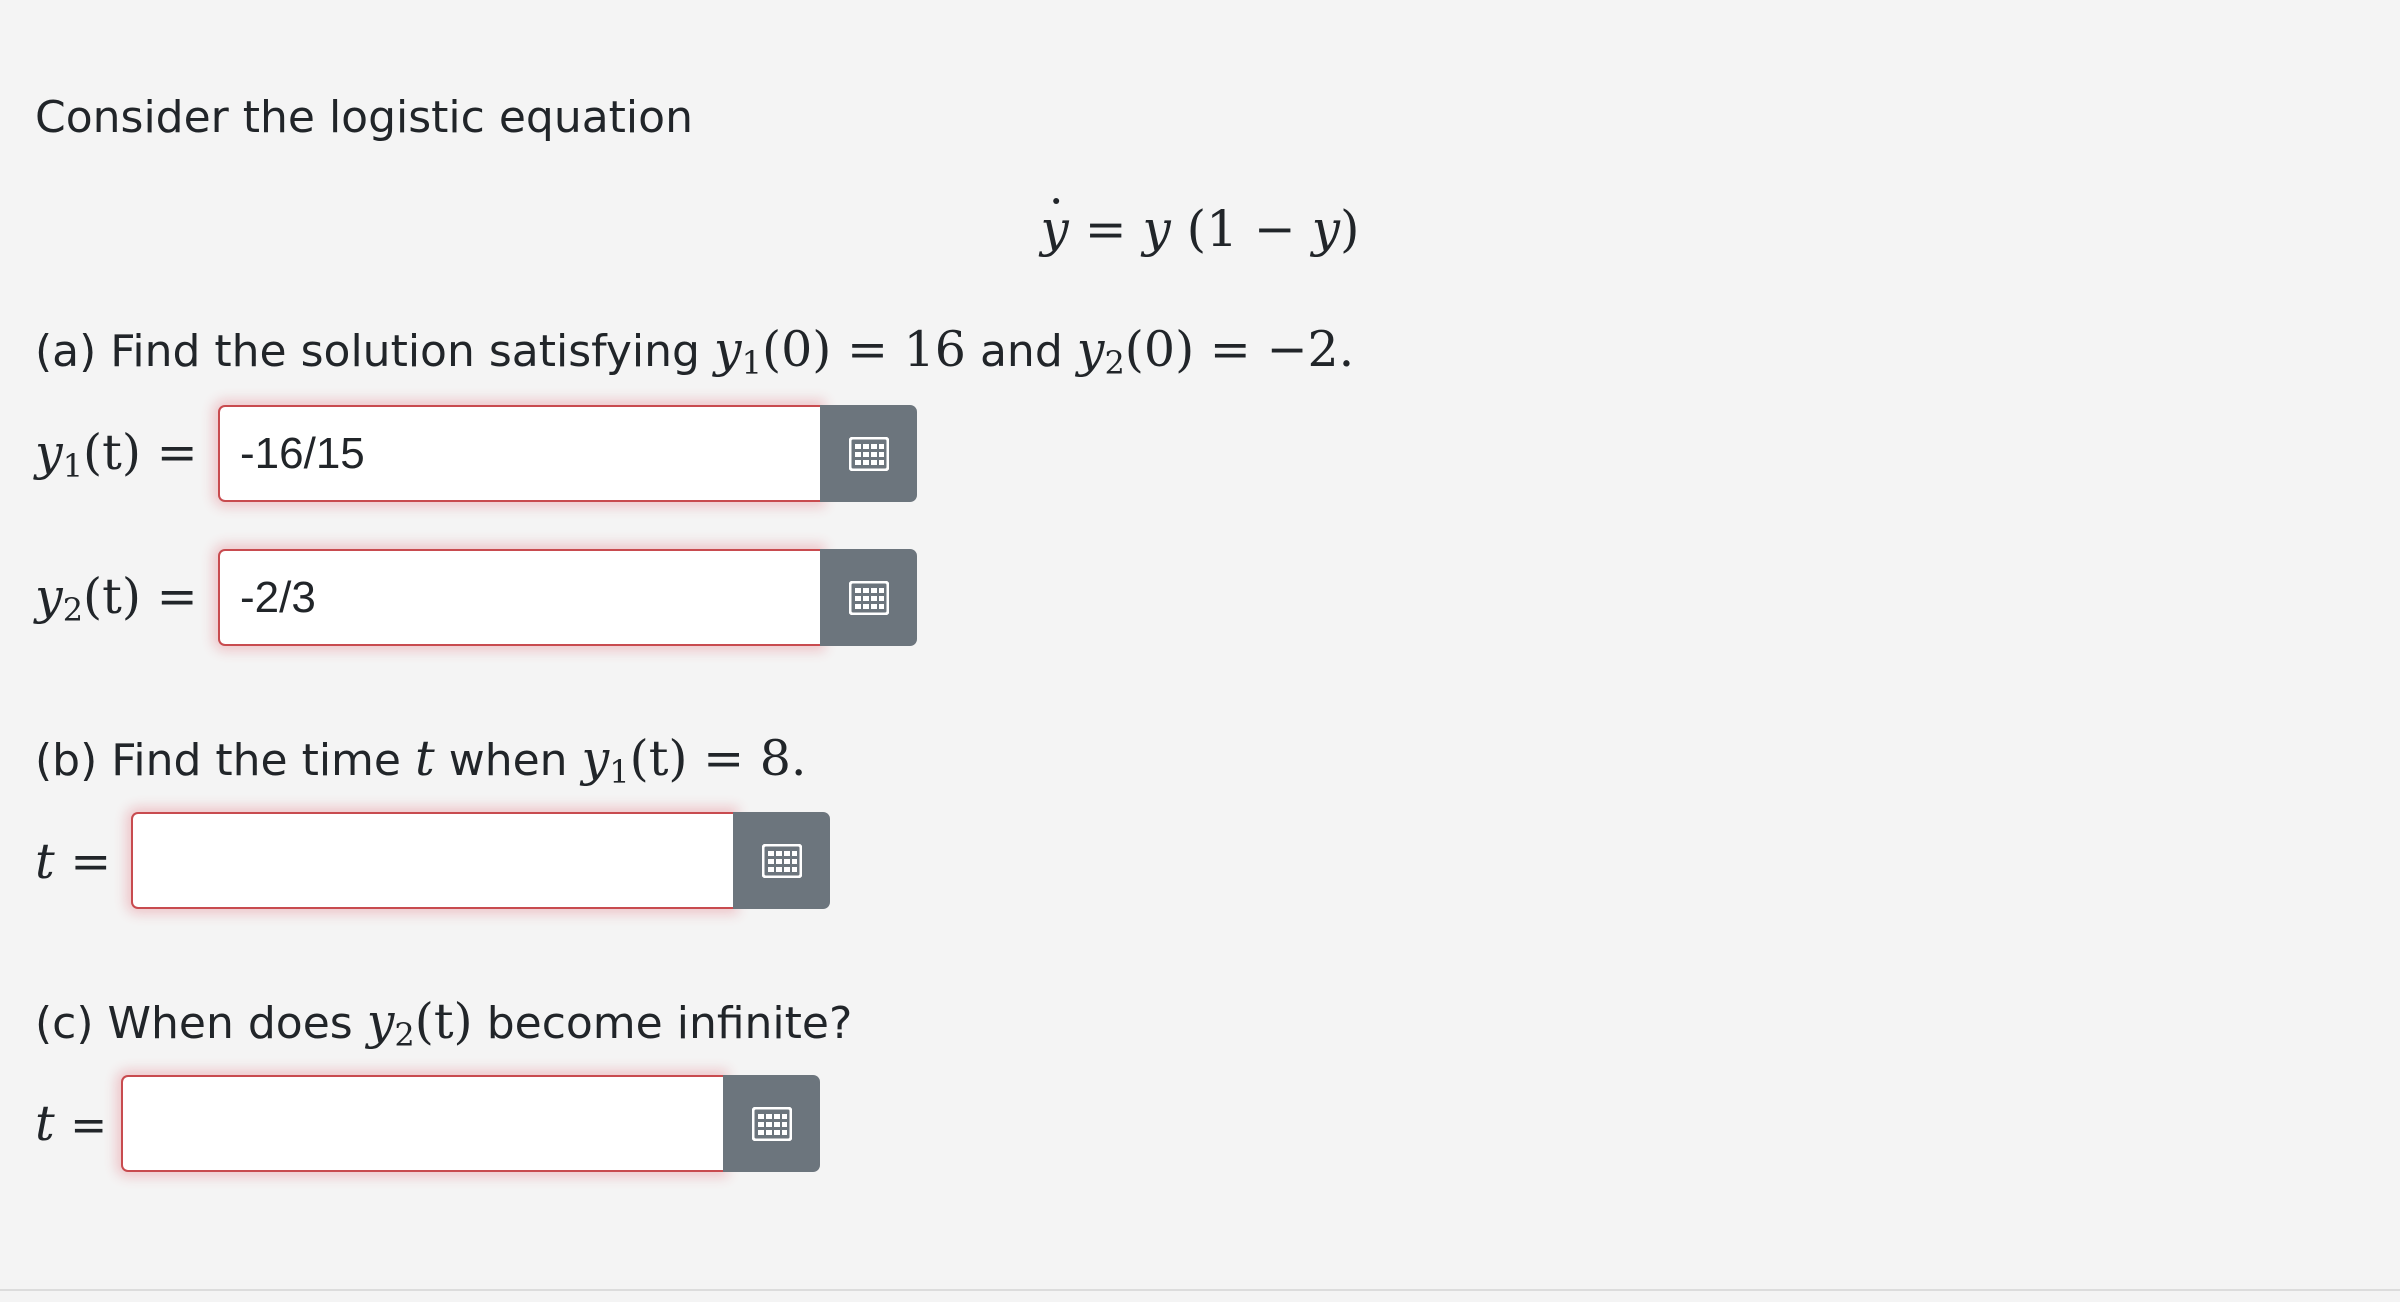 The width and height of the screenshot is (2400, 1302). Describe the element at coordinates (669, 1023) in the screenshot. I see `part-c-suffix: become infinite?` at that location.